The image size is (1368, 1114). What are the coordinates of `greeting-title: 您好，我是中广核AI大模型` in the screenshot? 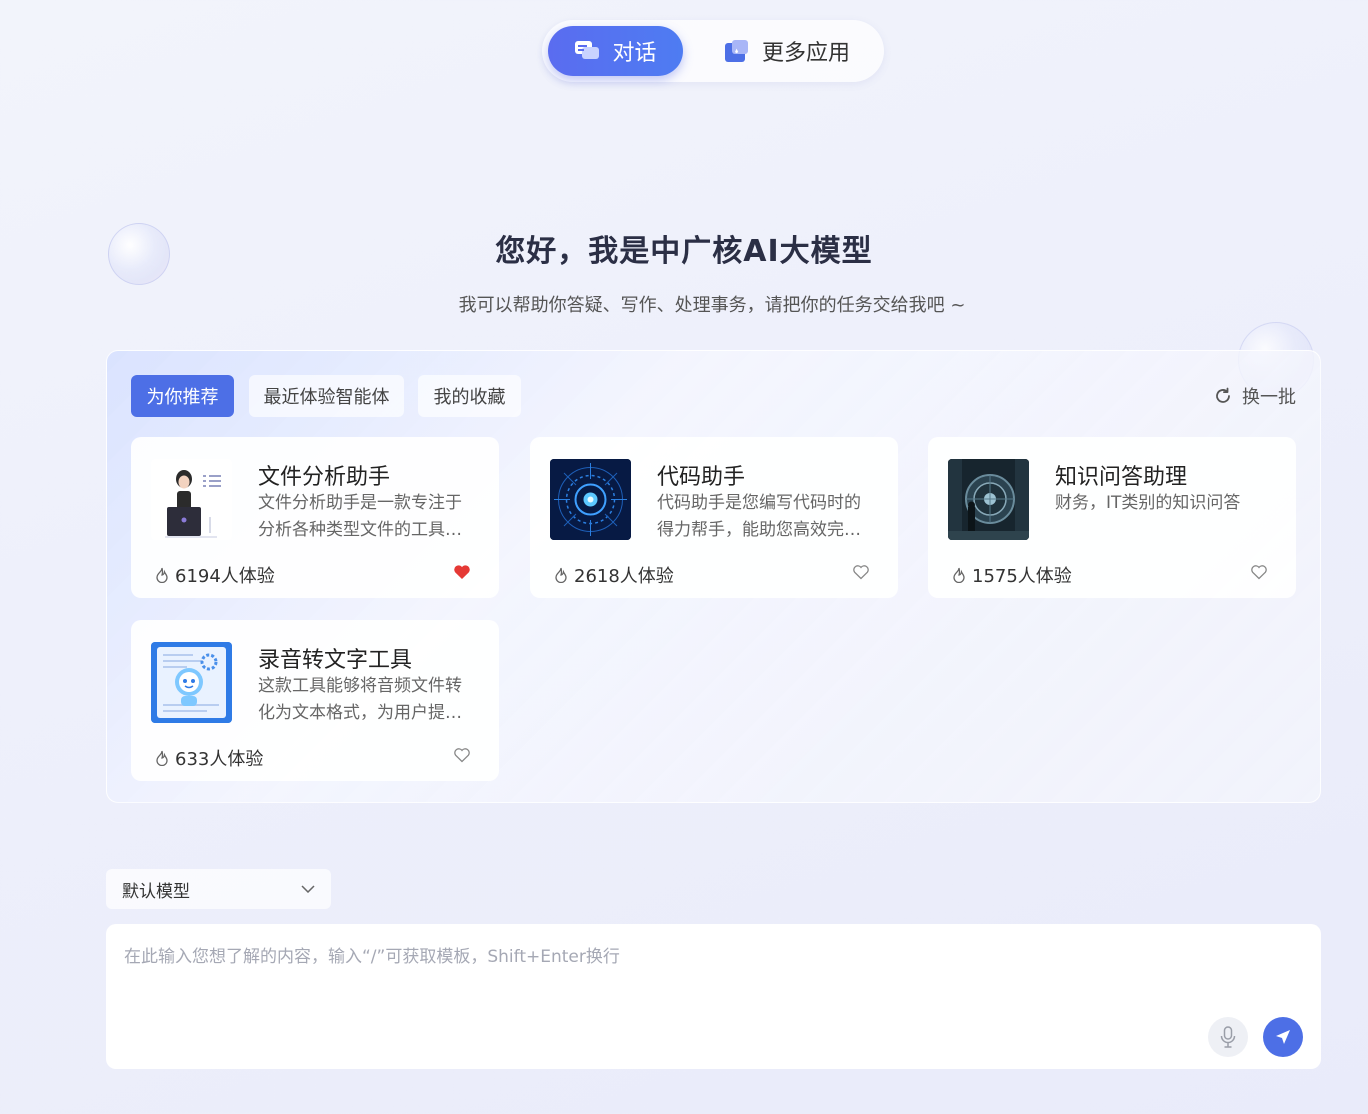 It's located at (684, 251).